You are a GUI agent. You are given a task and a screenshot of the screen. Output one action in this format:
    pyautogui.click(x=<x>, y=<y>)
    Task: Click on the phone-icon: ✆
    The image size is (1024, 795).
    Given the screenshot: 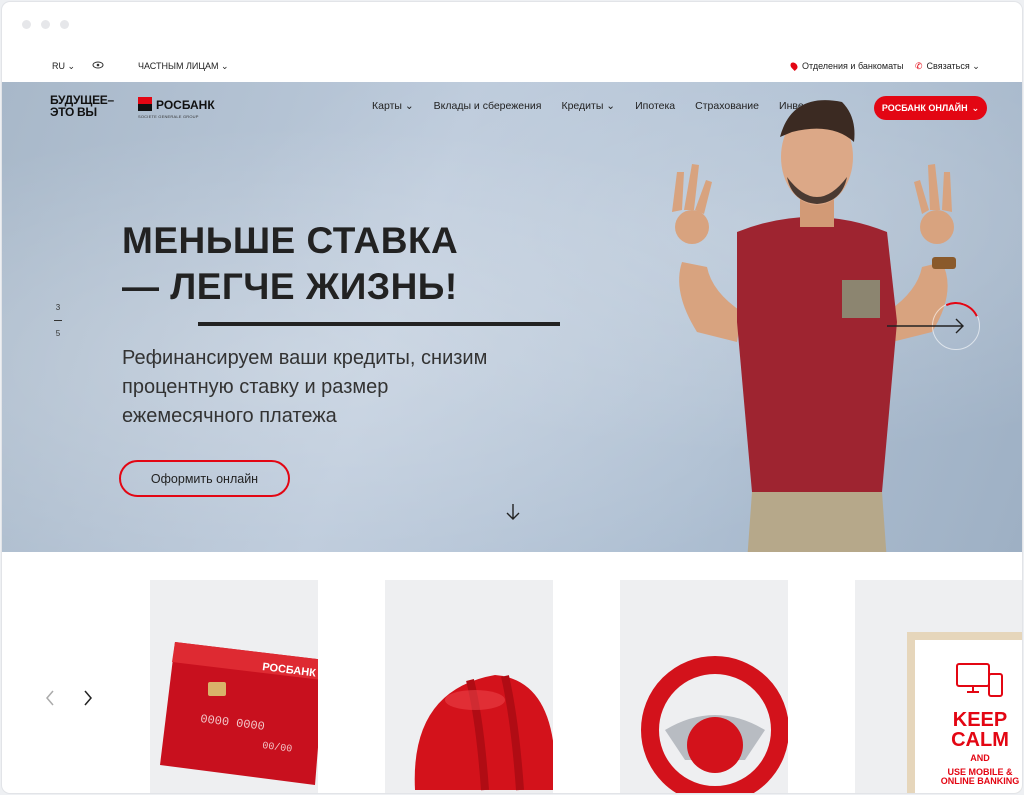 What is the action you would take?
    pyautogui.click(x=919, y=66)
    